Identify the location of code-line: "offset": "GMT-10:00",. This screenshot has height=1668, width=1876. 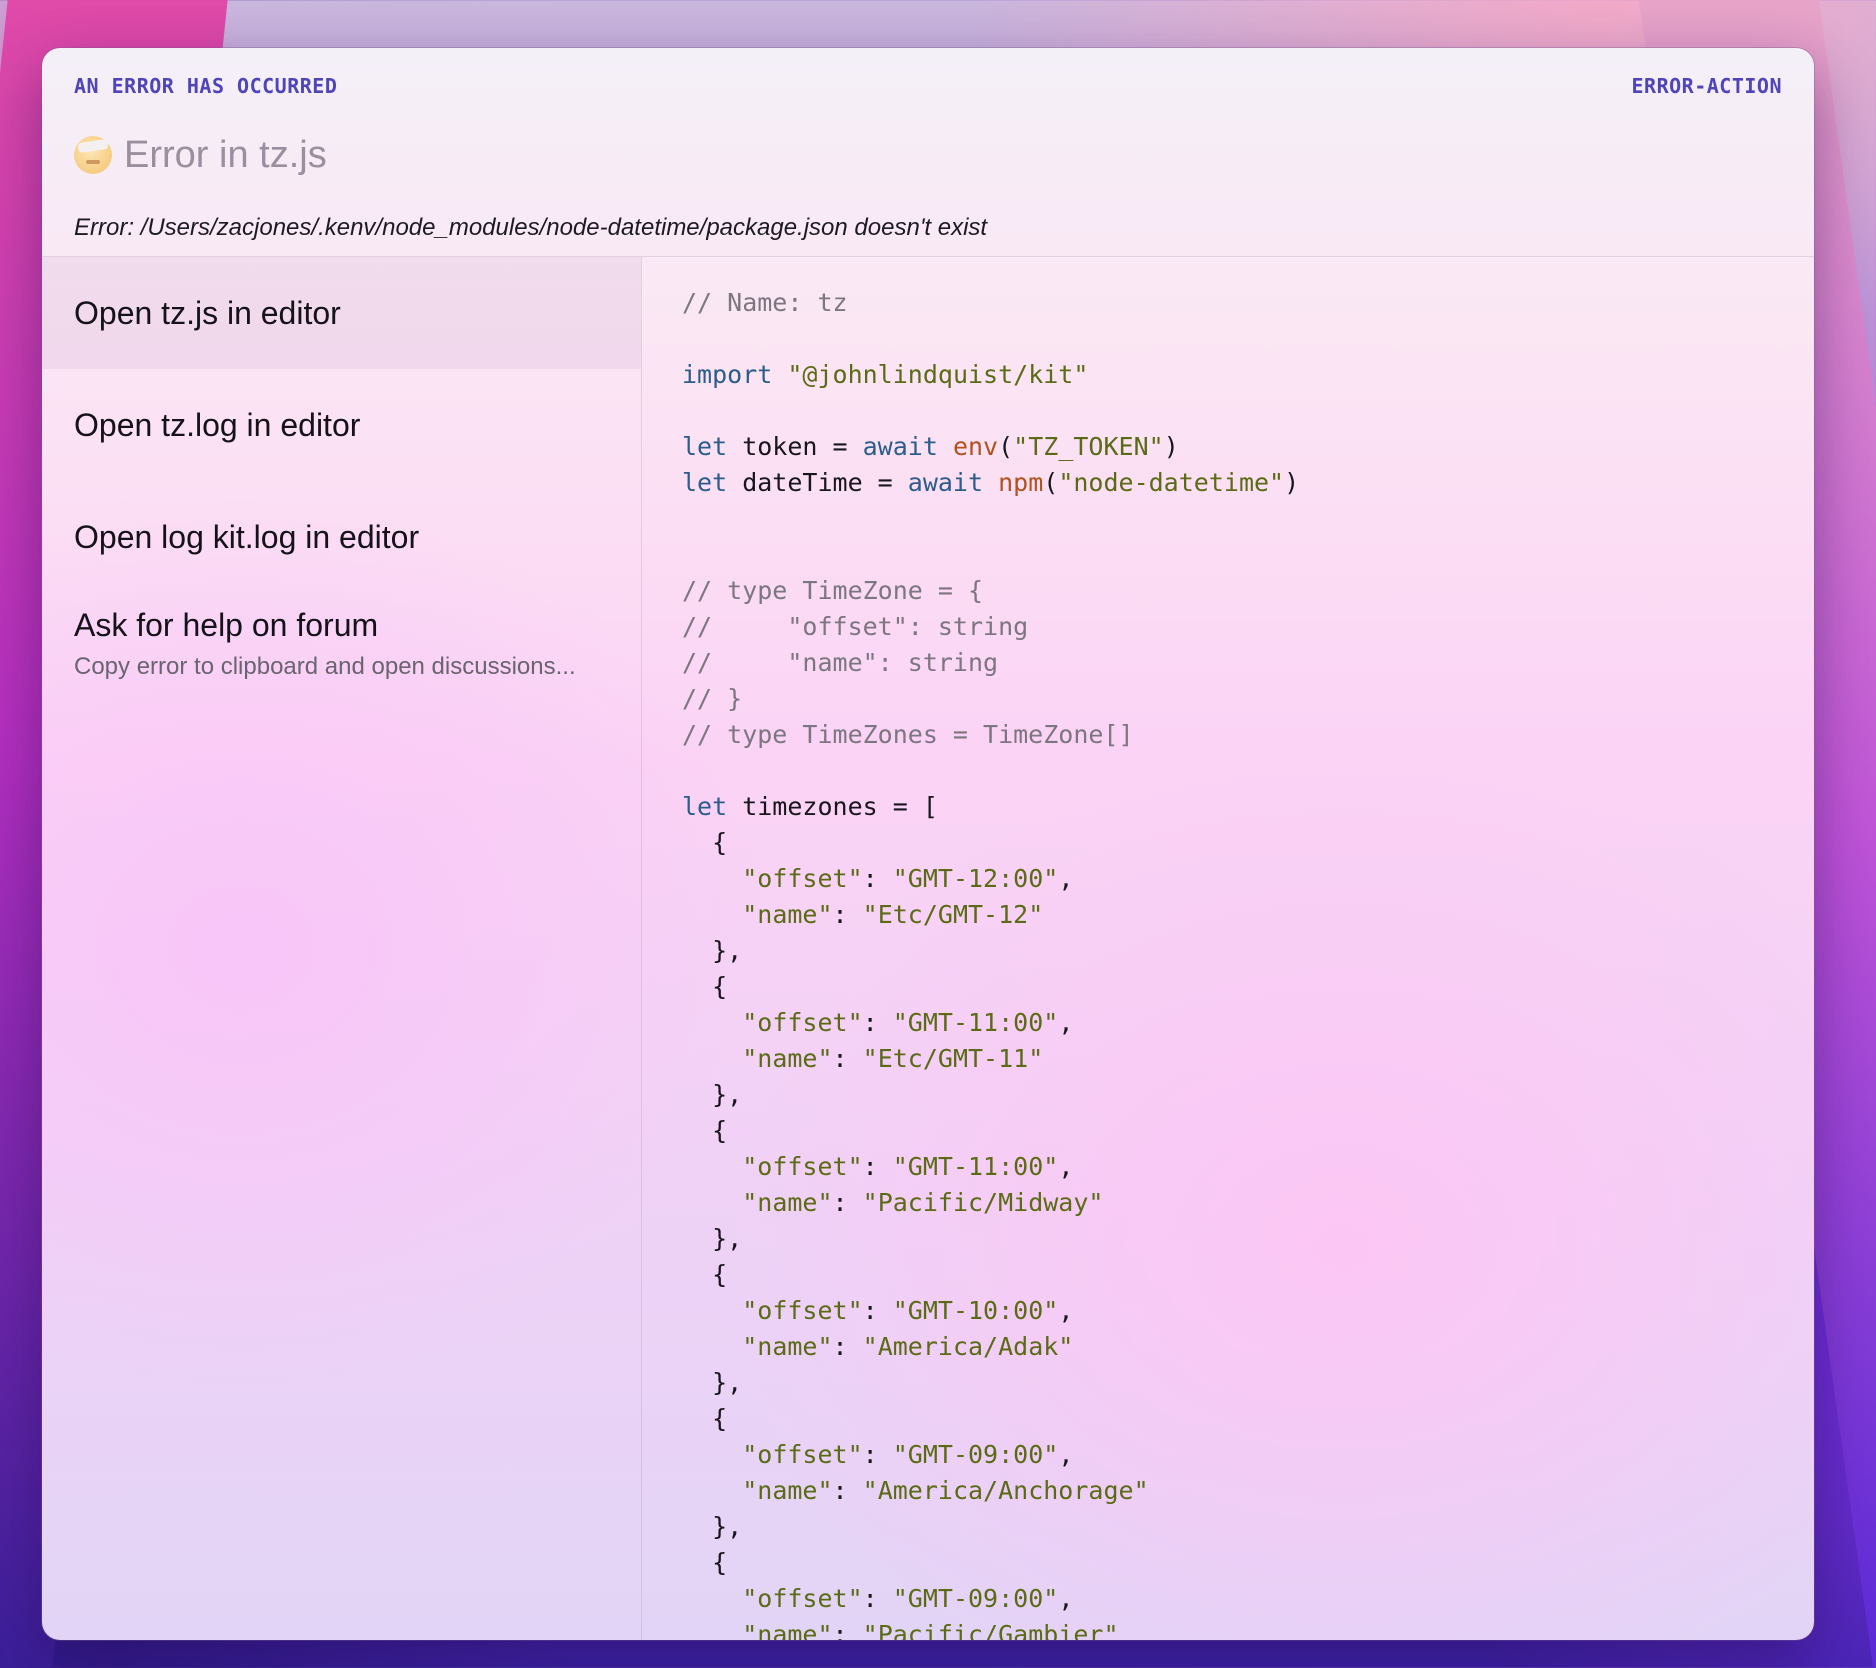
(990, 1311).